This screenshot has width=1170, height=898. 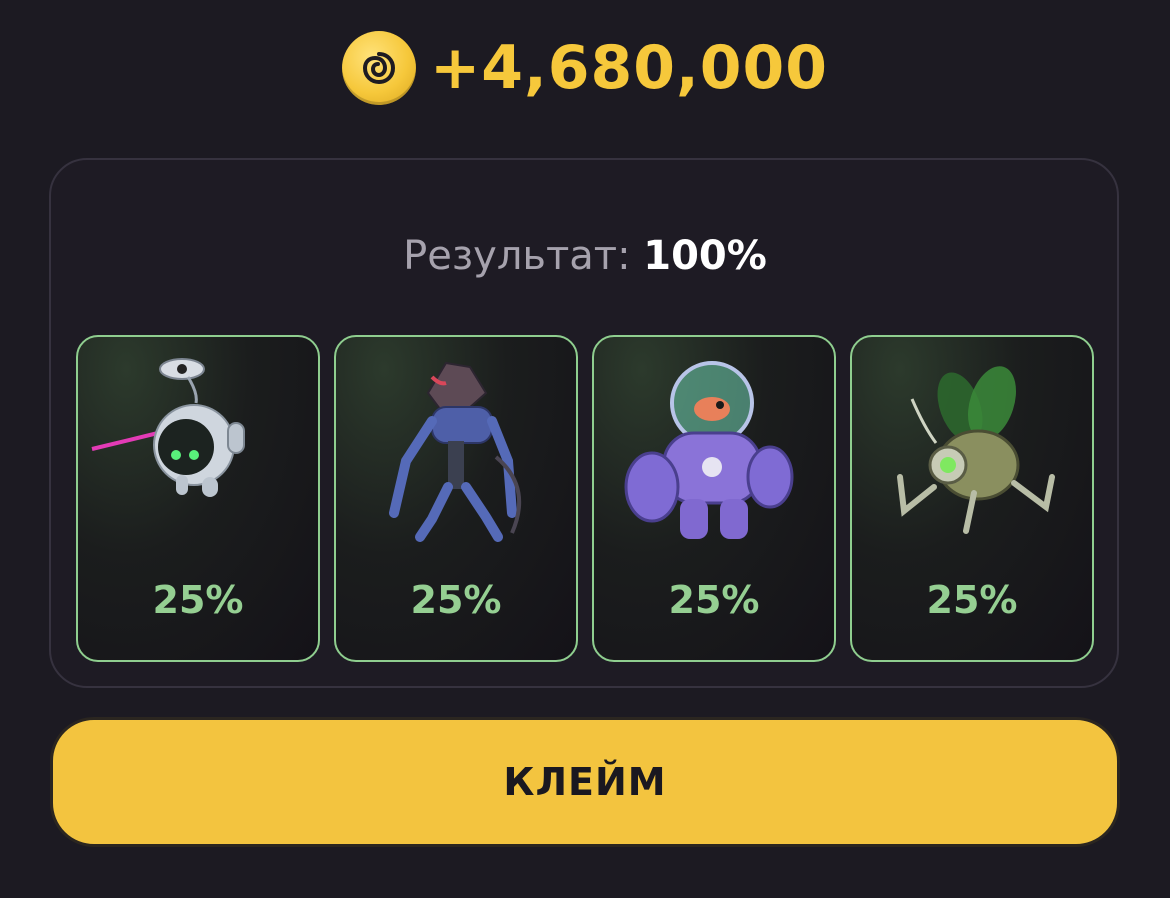 I want to click on result-value: 100%, so click(x=705, y=256).